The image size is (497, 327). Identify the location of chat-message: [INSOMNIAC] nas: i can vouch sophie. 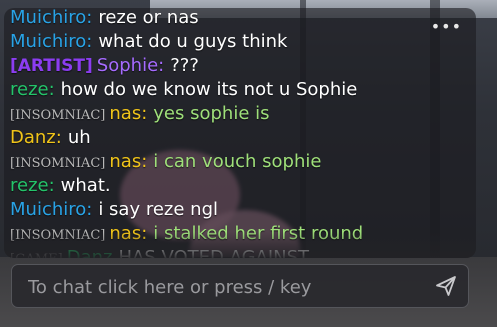
(223, 162).